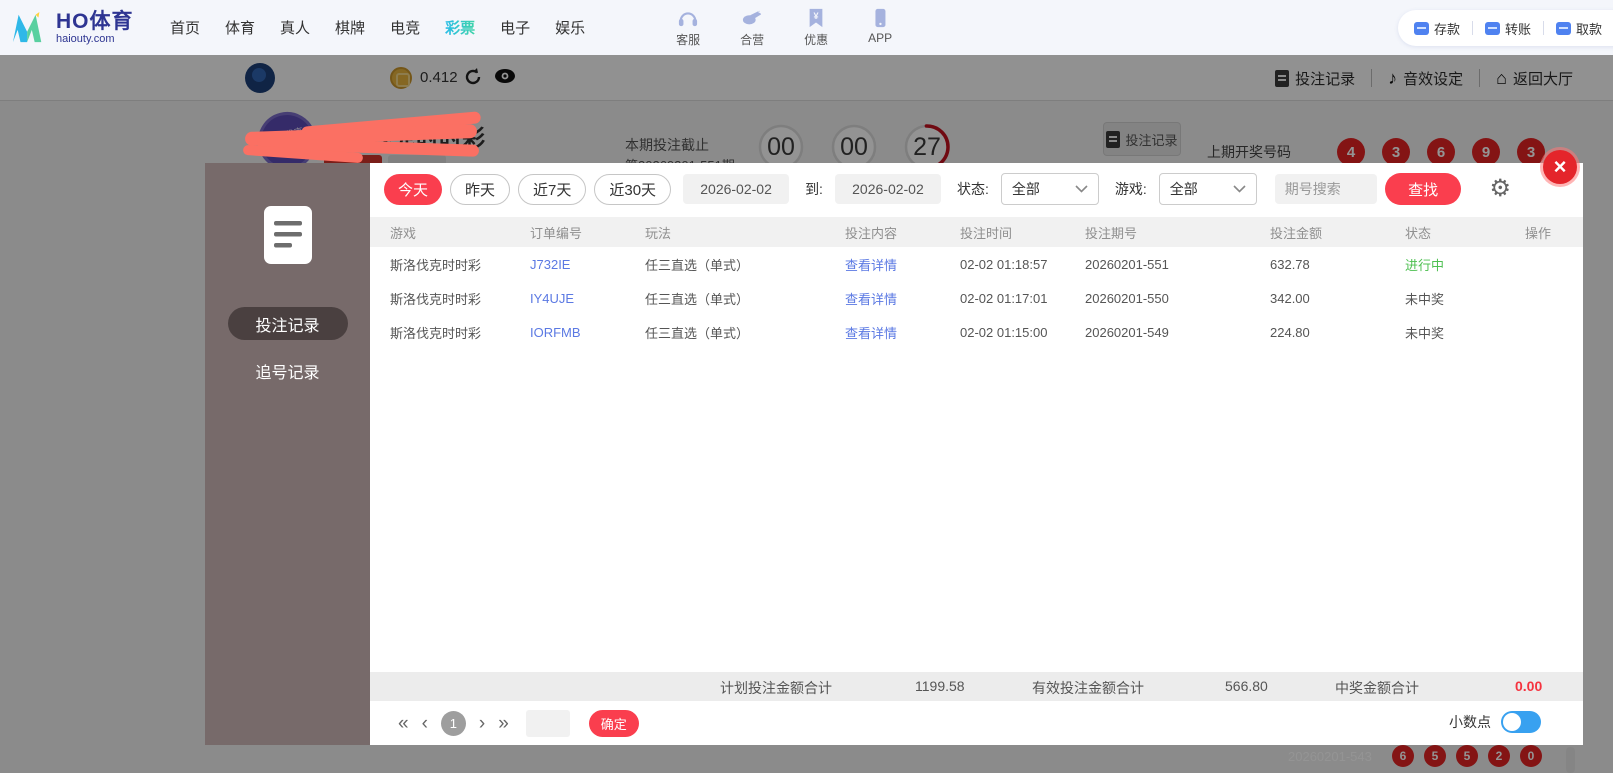 The width and height of the screenshot is (1613, 773). What do you see at coordinates (1493, 28) in the screenshot?
I see `transfer-icon` at bounding box center [1493, 28].